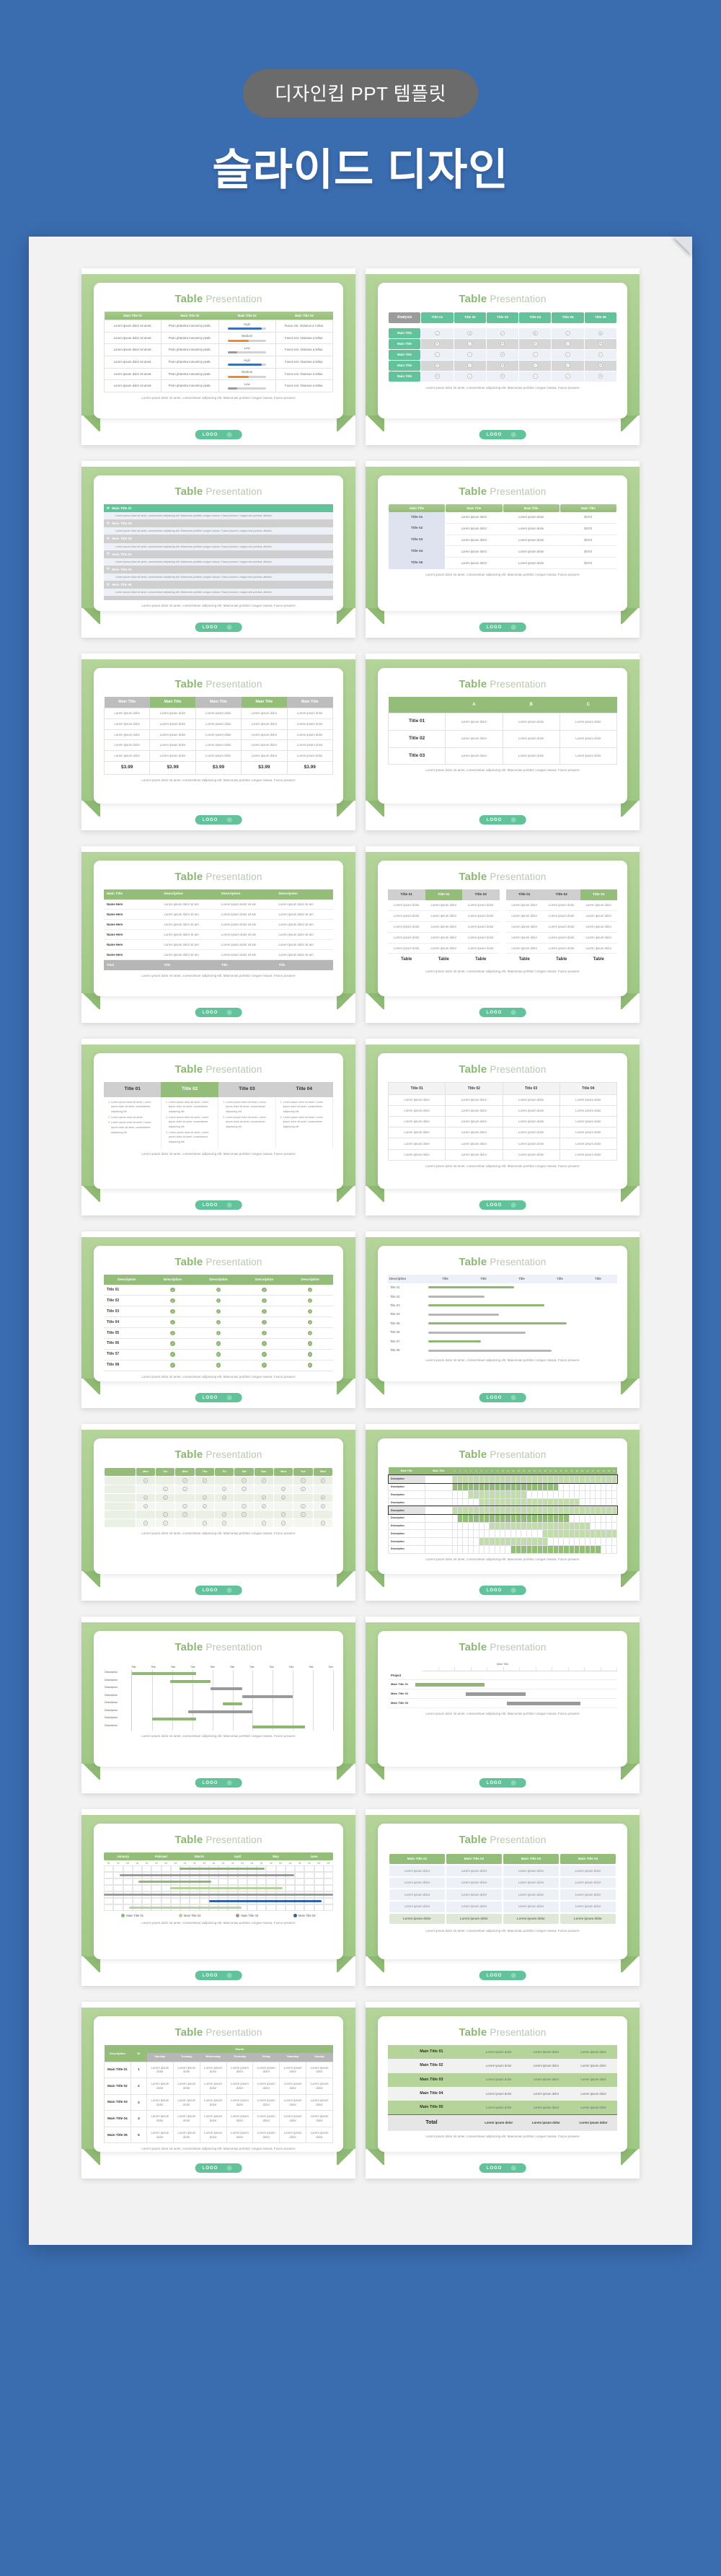 The height and width of the screenshot is (2576, 721). What do you see at coordinates (280, 1863) in the screenshot?
I see `gantt-week-label: 03` at bounding box center [280, 1863].